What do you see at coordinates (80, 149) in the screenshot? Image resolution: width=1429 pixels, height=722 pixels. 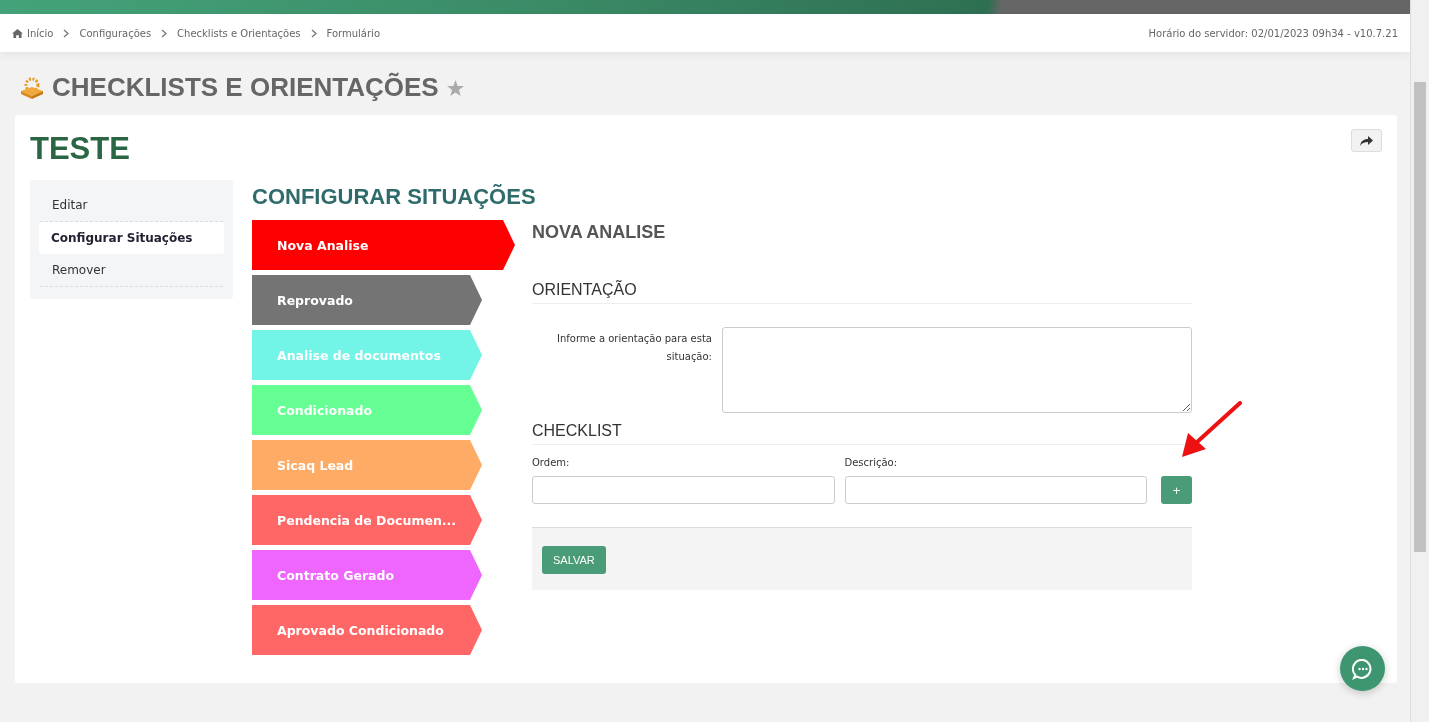 I see `record-title: TESTE` at bounding box center [80, 149].